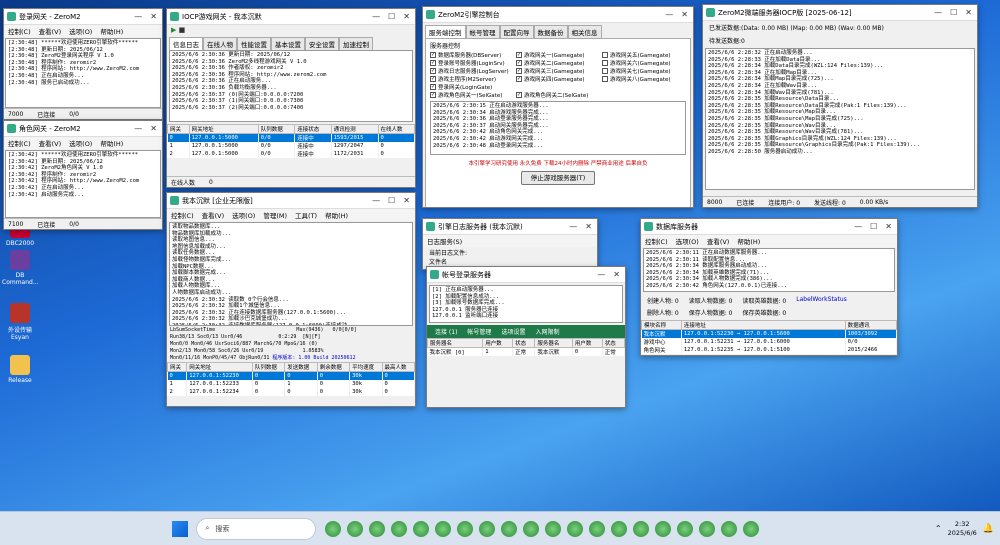 The width and height of the screenshot is (1000, 545). I want to click on server-checkbox: 游戏网关八(Gamegate), so click(642, 79).